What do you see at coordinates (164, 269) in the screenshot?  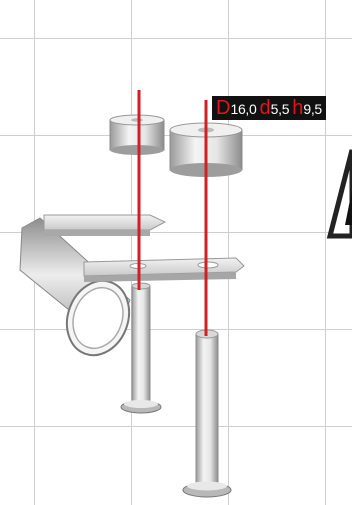 I see `lower-bracket-plate` at bounding box center [164, 269].